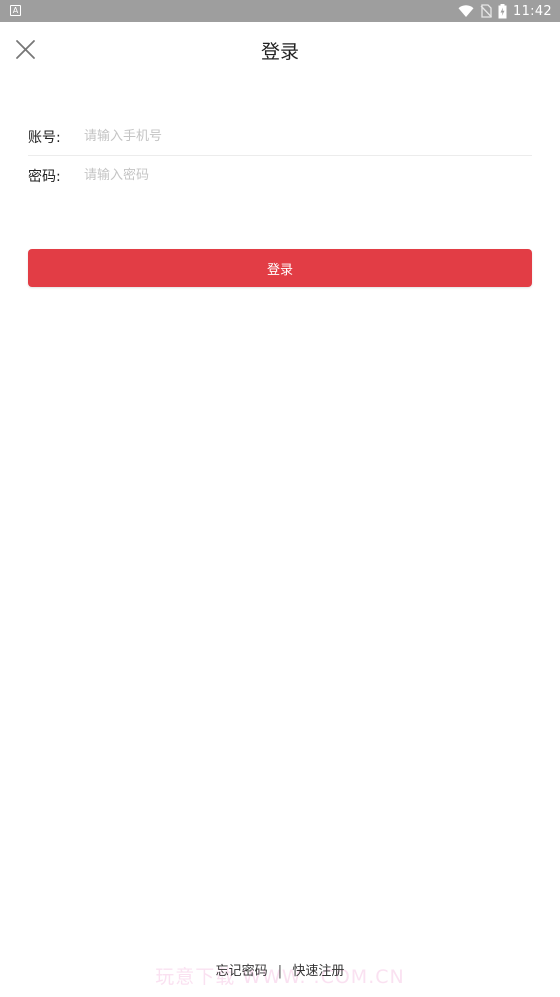 The height and width of the screenshot is (997, 560). What do you see at coordinates (532, 11) in the screenshot?
I see `status-time: 11:42` at bounding box center [532, 11].